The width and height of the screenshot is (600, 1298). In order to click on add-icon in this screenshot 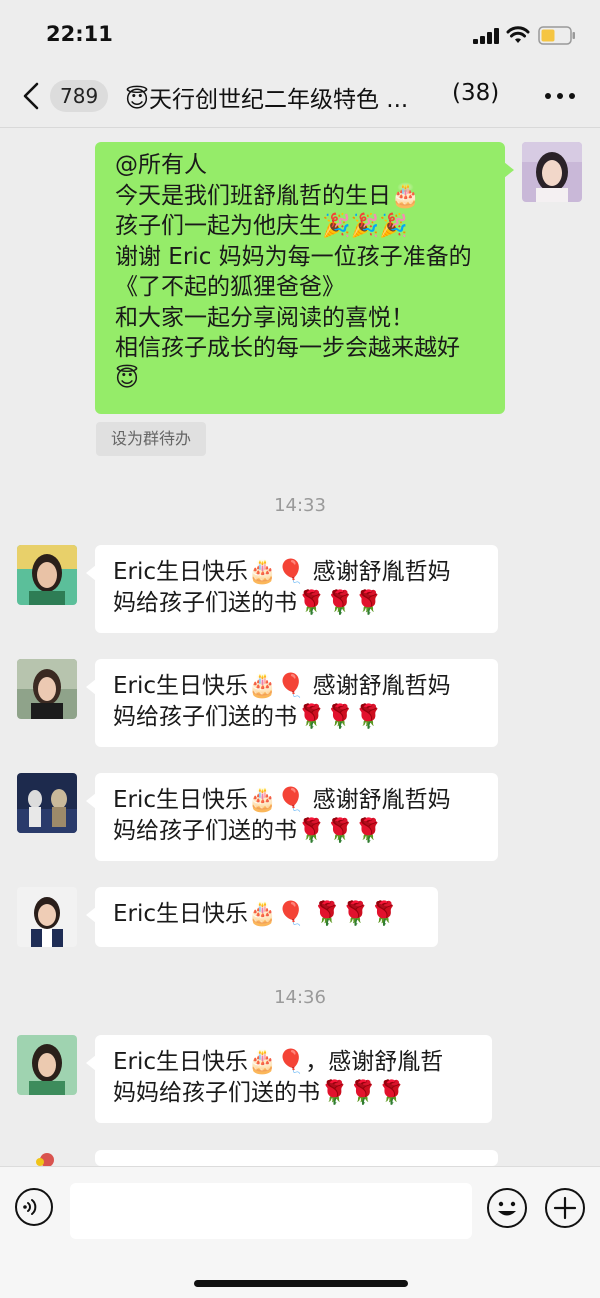, I will do `click(565, 1208)`.